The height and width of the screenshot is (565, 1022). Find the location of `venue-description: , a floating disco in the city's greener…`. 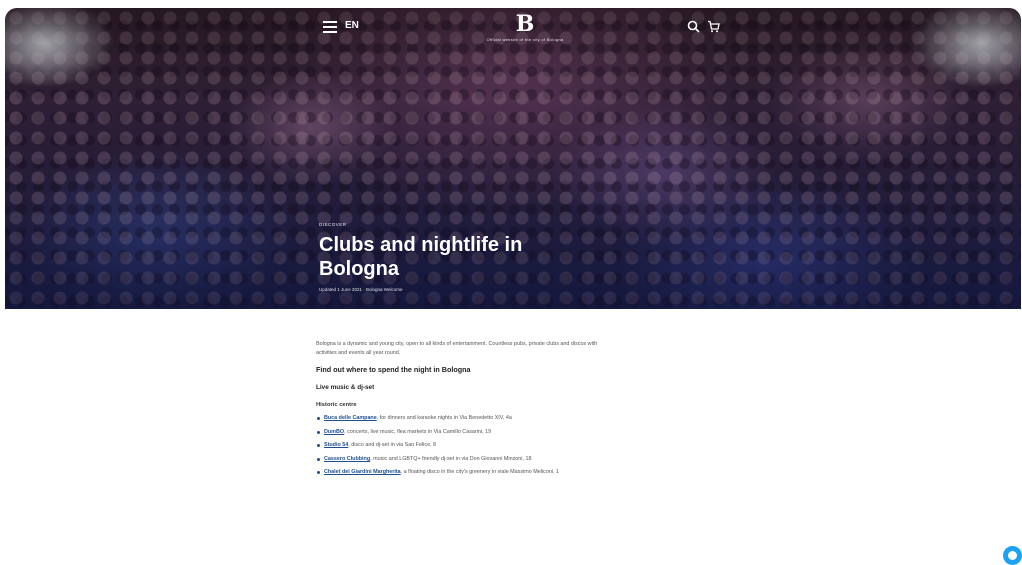

venue-description: , a floating disco in the city's greener… is located at coordinates (480, 472).